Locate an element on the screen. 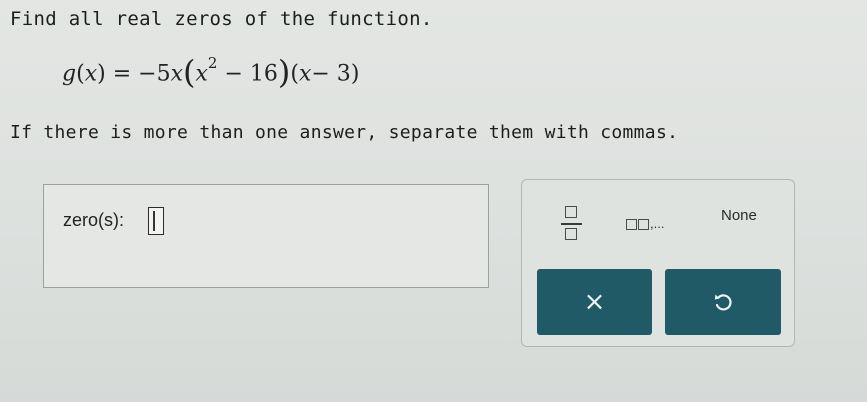 The image size is (867, 402). factor2-constant: − 16 is located at coordinates (251, 74).